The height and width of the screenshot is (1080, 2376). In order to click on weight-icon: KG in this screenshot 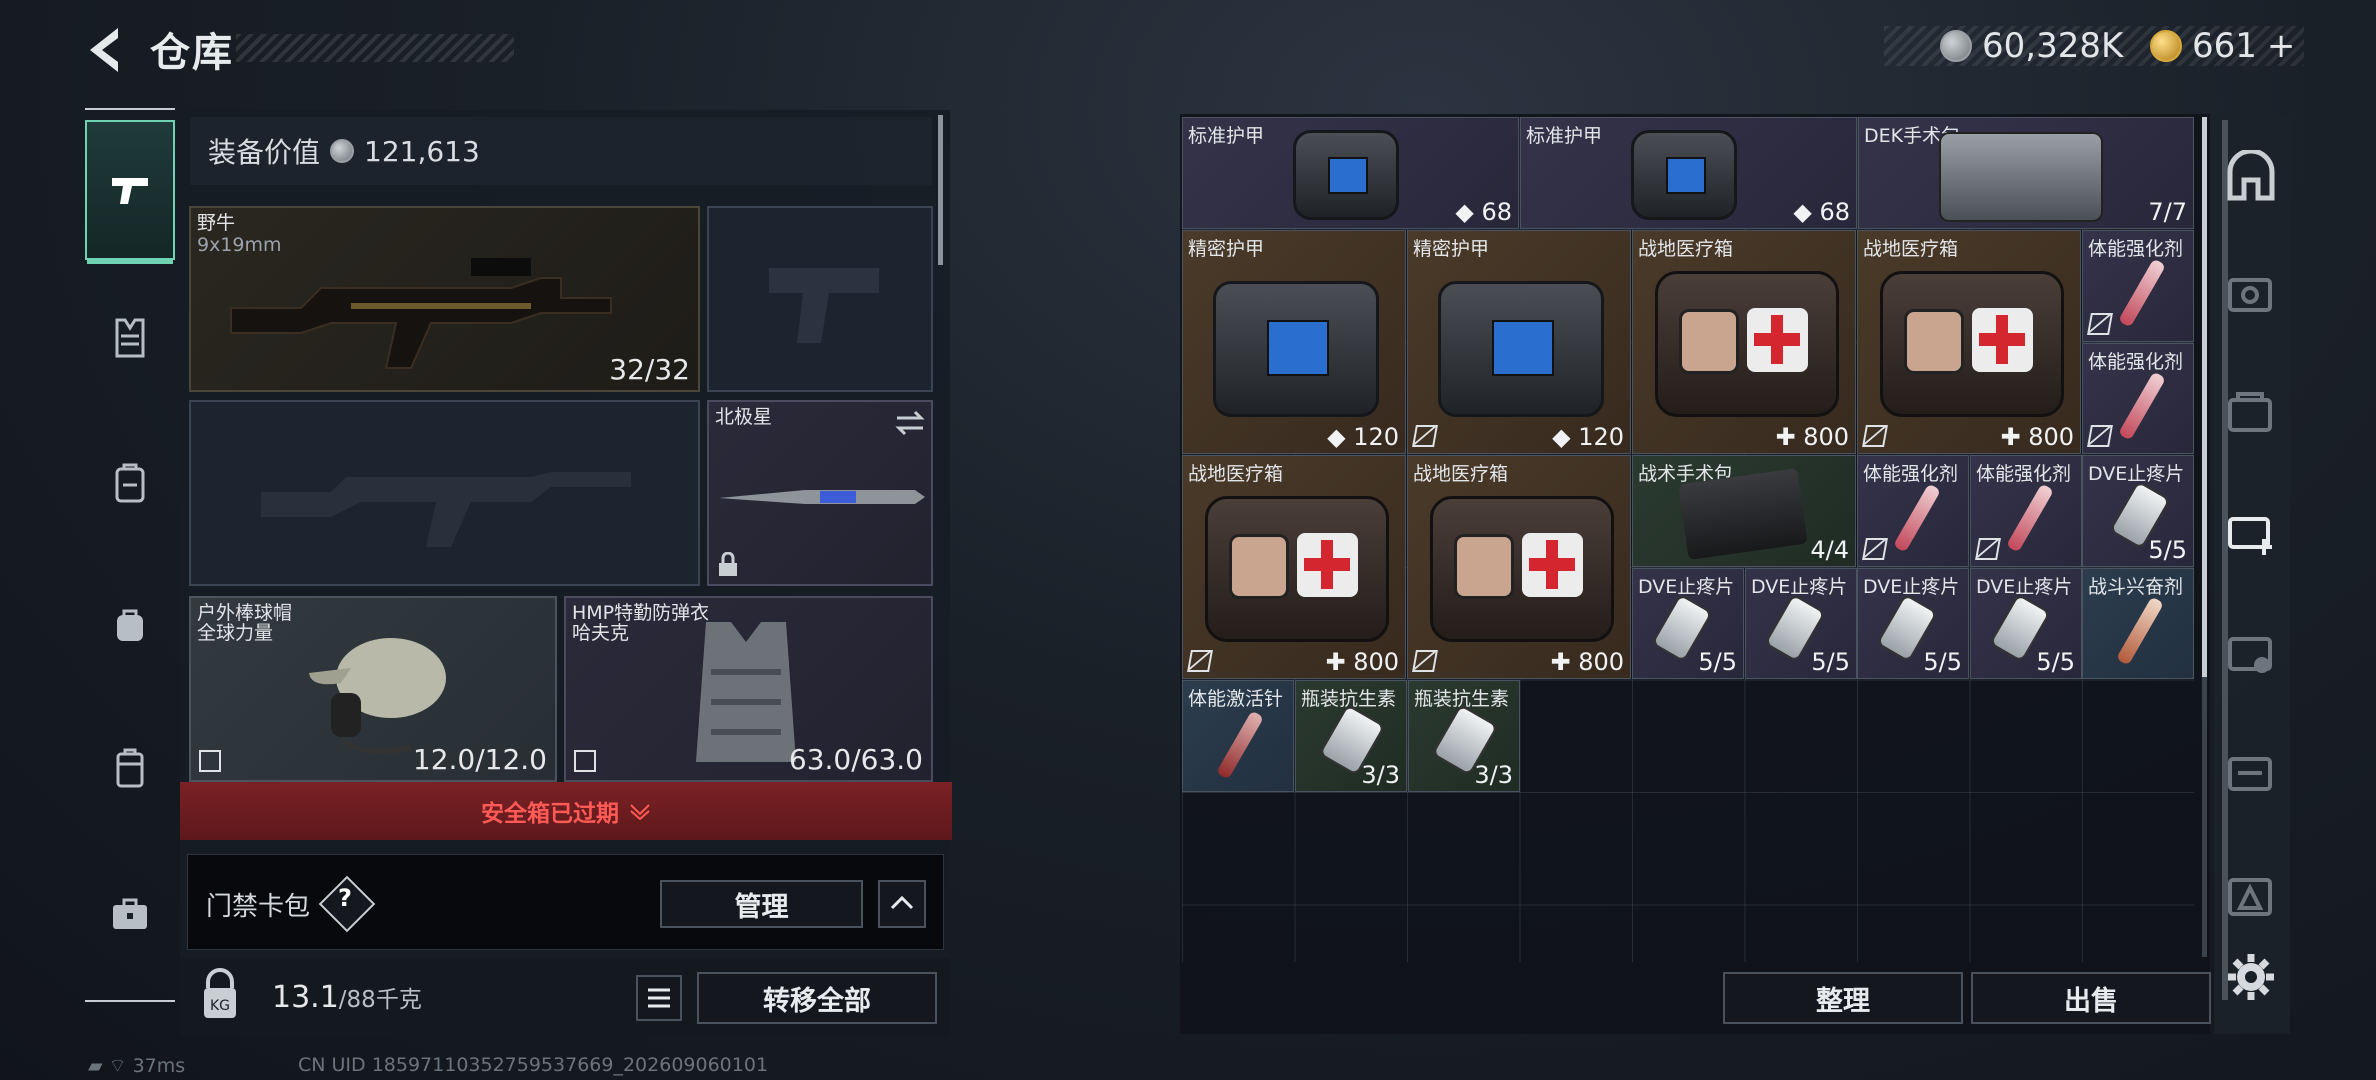, I will do `click(220, 998)`.